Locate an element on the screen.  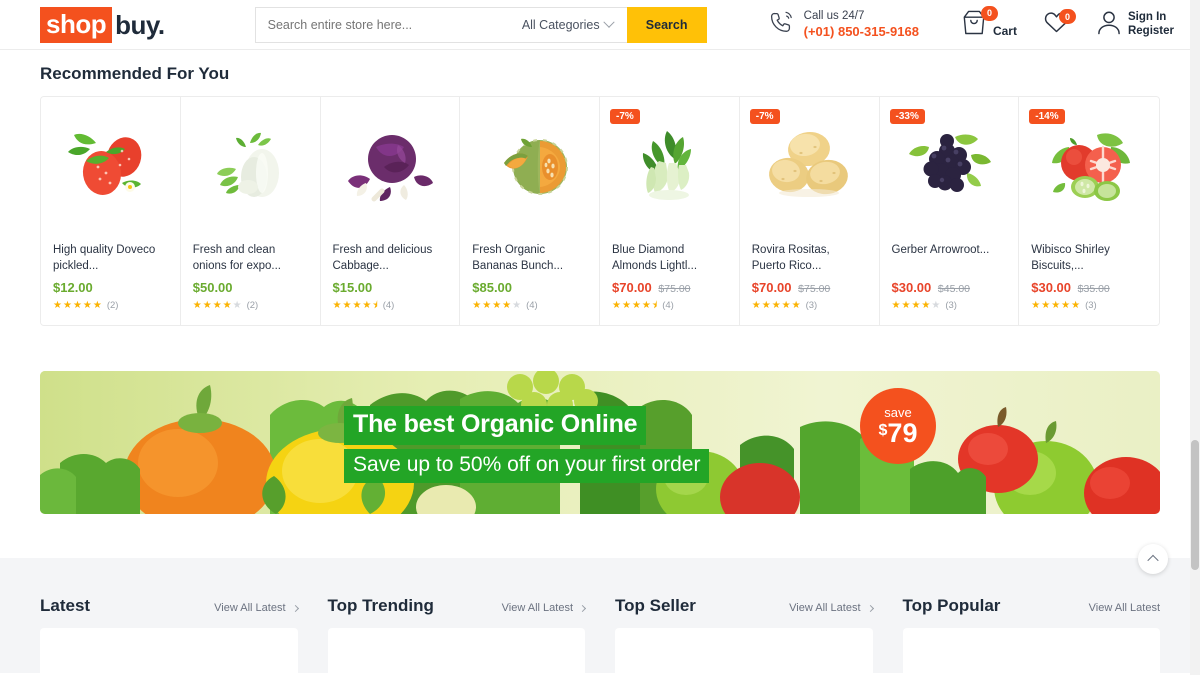
price-old: $35.00 is located at coordinates (1093, 289).